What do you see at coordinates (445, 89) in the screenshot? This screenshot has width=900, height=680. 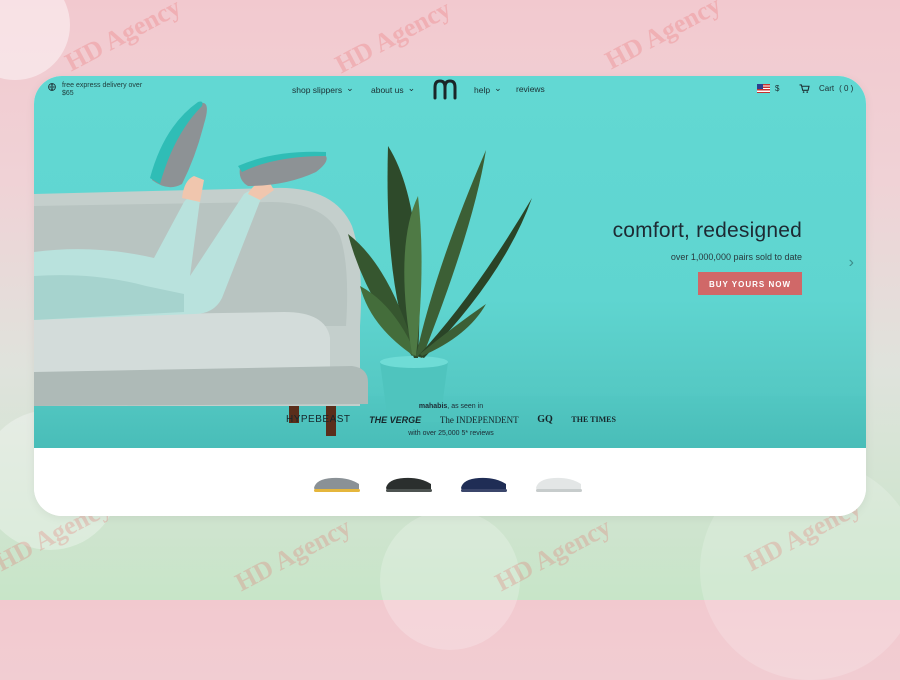 I see `mahabis-logo` at bounding box center [445, 89].